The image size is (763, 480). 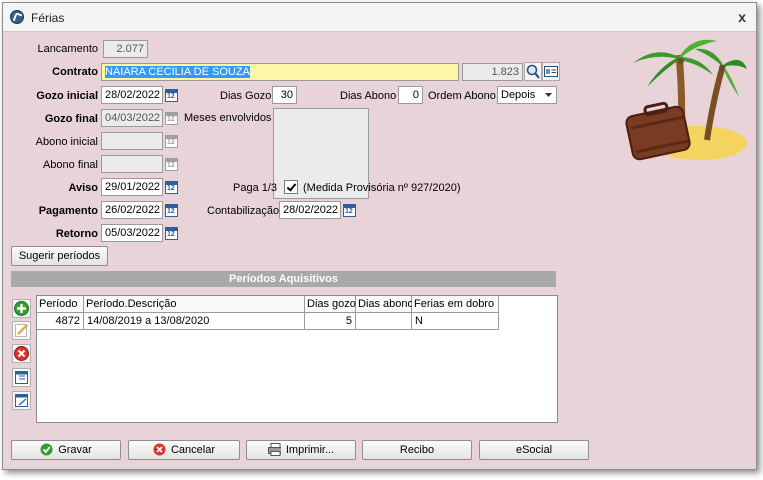 What do you see at coordinates (228, 118) in the screenshot?
I see `meses-envolvidos-label: Meses envolvidos` at bounding box center [228, 118].